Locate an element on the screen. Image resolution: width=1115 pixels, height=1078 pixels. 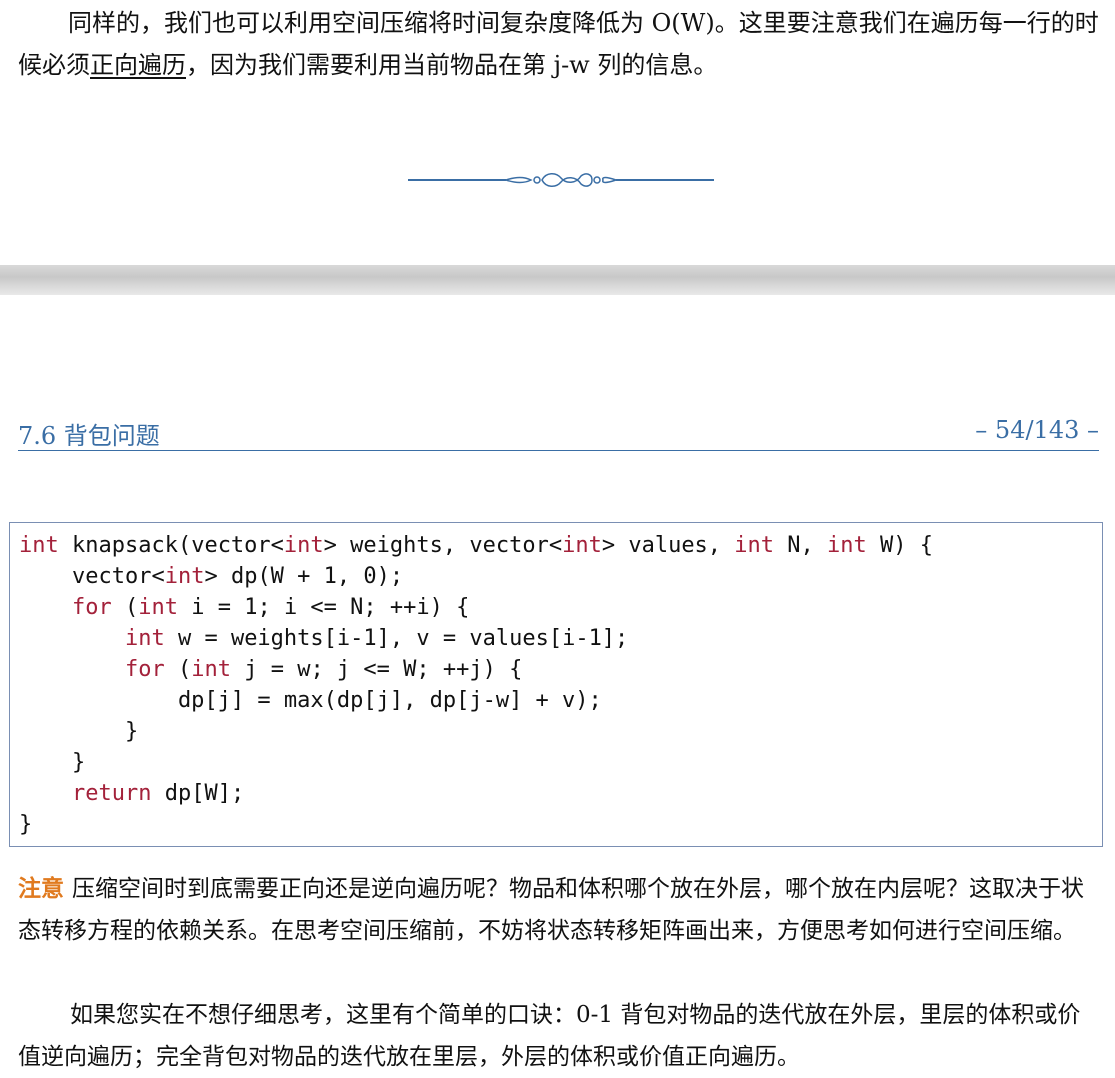
code-line: int w = weights[i-1], v = values[i-1]; is located at coordinates (560, 638).